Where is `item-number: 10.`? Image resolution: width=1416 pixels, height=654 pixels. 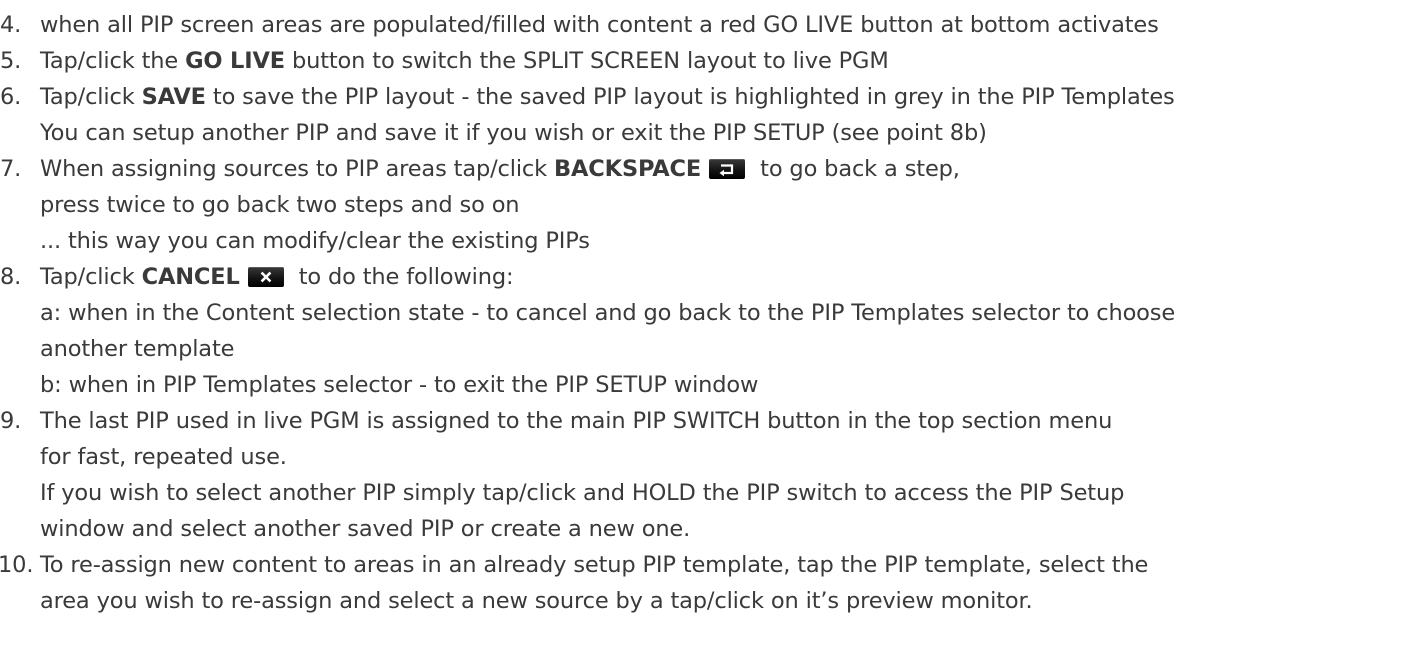
item-number: 10. is located at coordinates (17, 565).